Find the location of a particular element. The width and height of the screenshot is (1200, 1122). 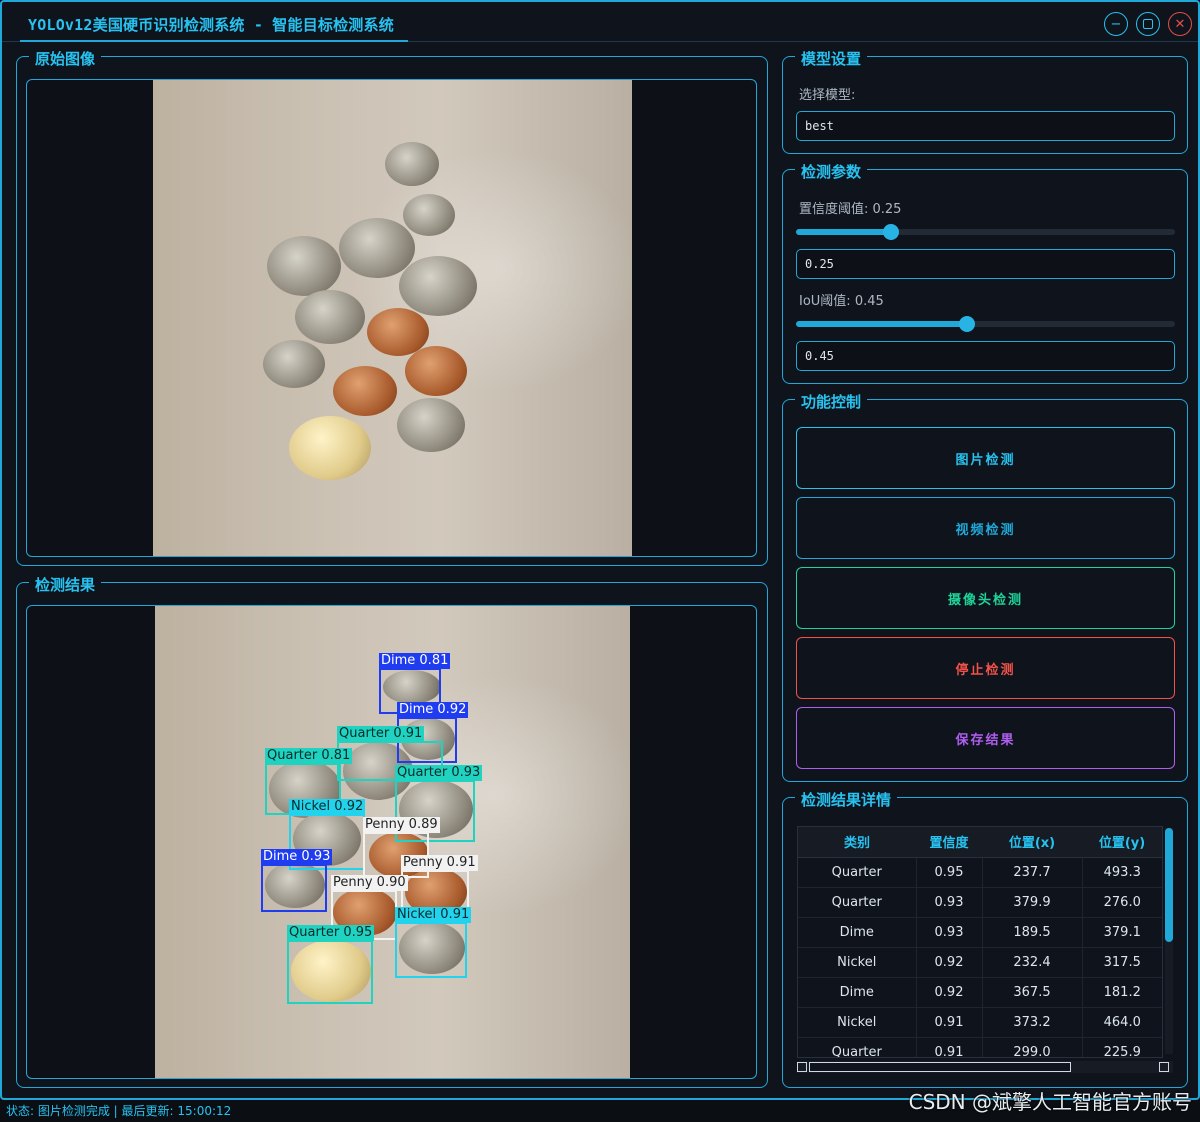

table-row: Dime 0.93 189.5 379.1 is located at coordinates (980, 932).